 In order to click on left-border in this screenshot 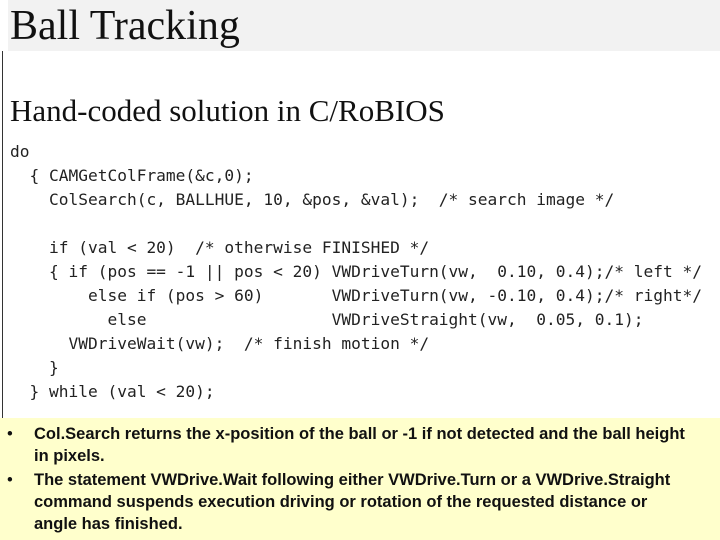, I will do `click(2, 234)`.